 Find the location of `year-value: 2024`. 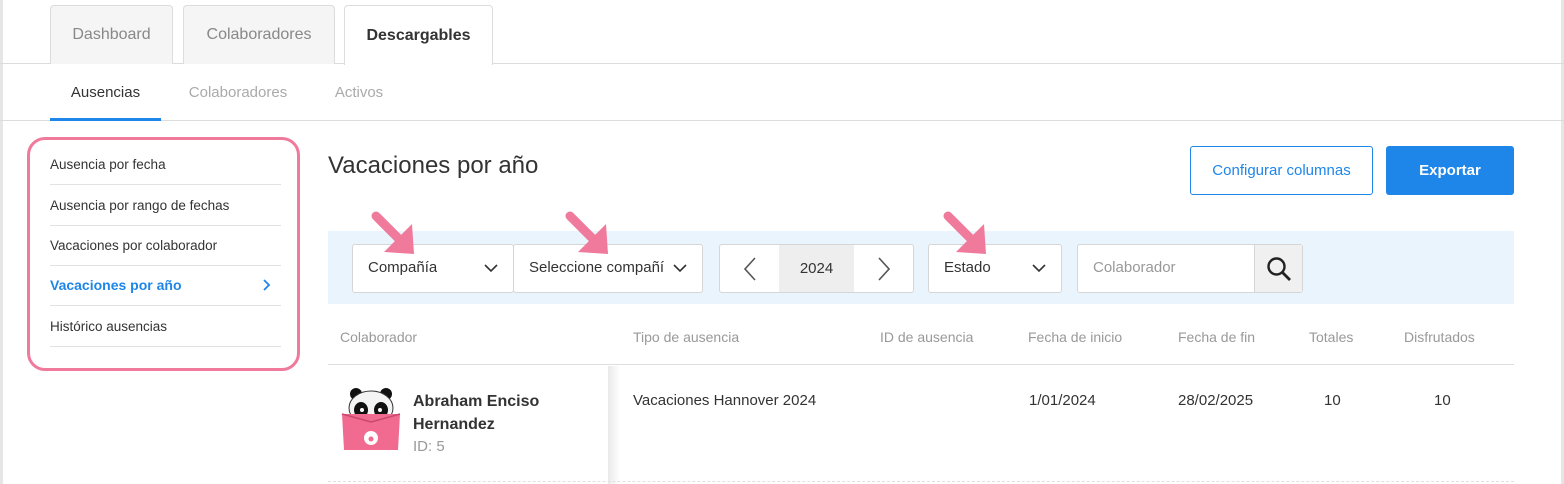

year-value: 2024 is located at coordinates (816, 268).